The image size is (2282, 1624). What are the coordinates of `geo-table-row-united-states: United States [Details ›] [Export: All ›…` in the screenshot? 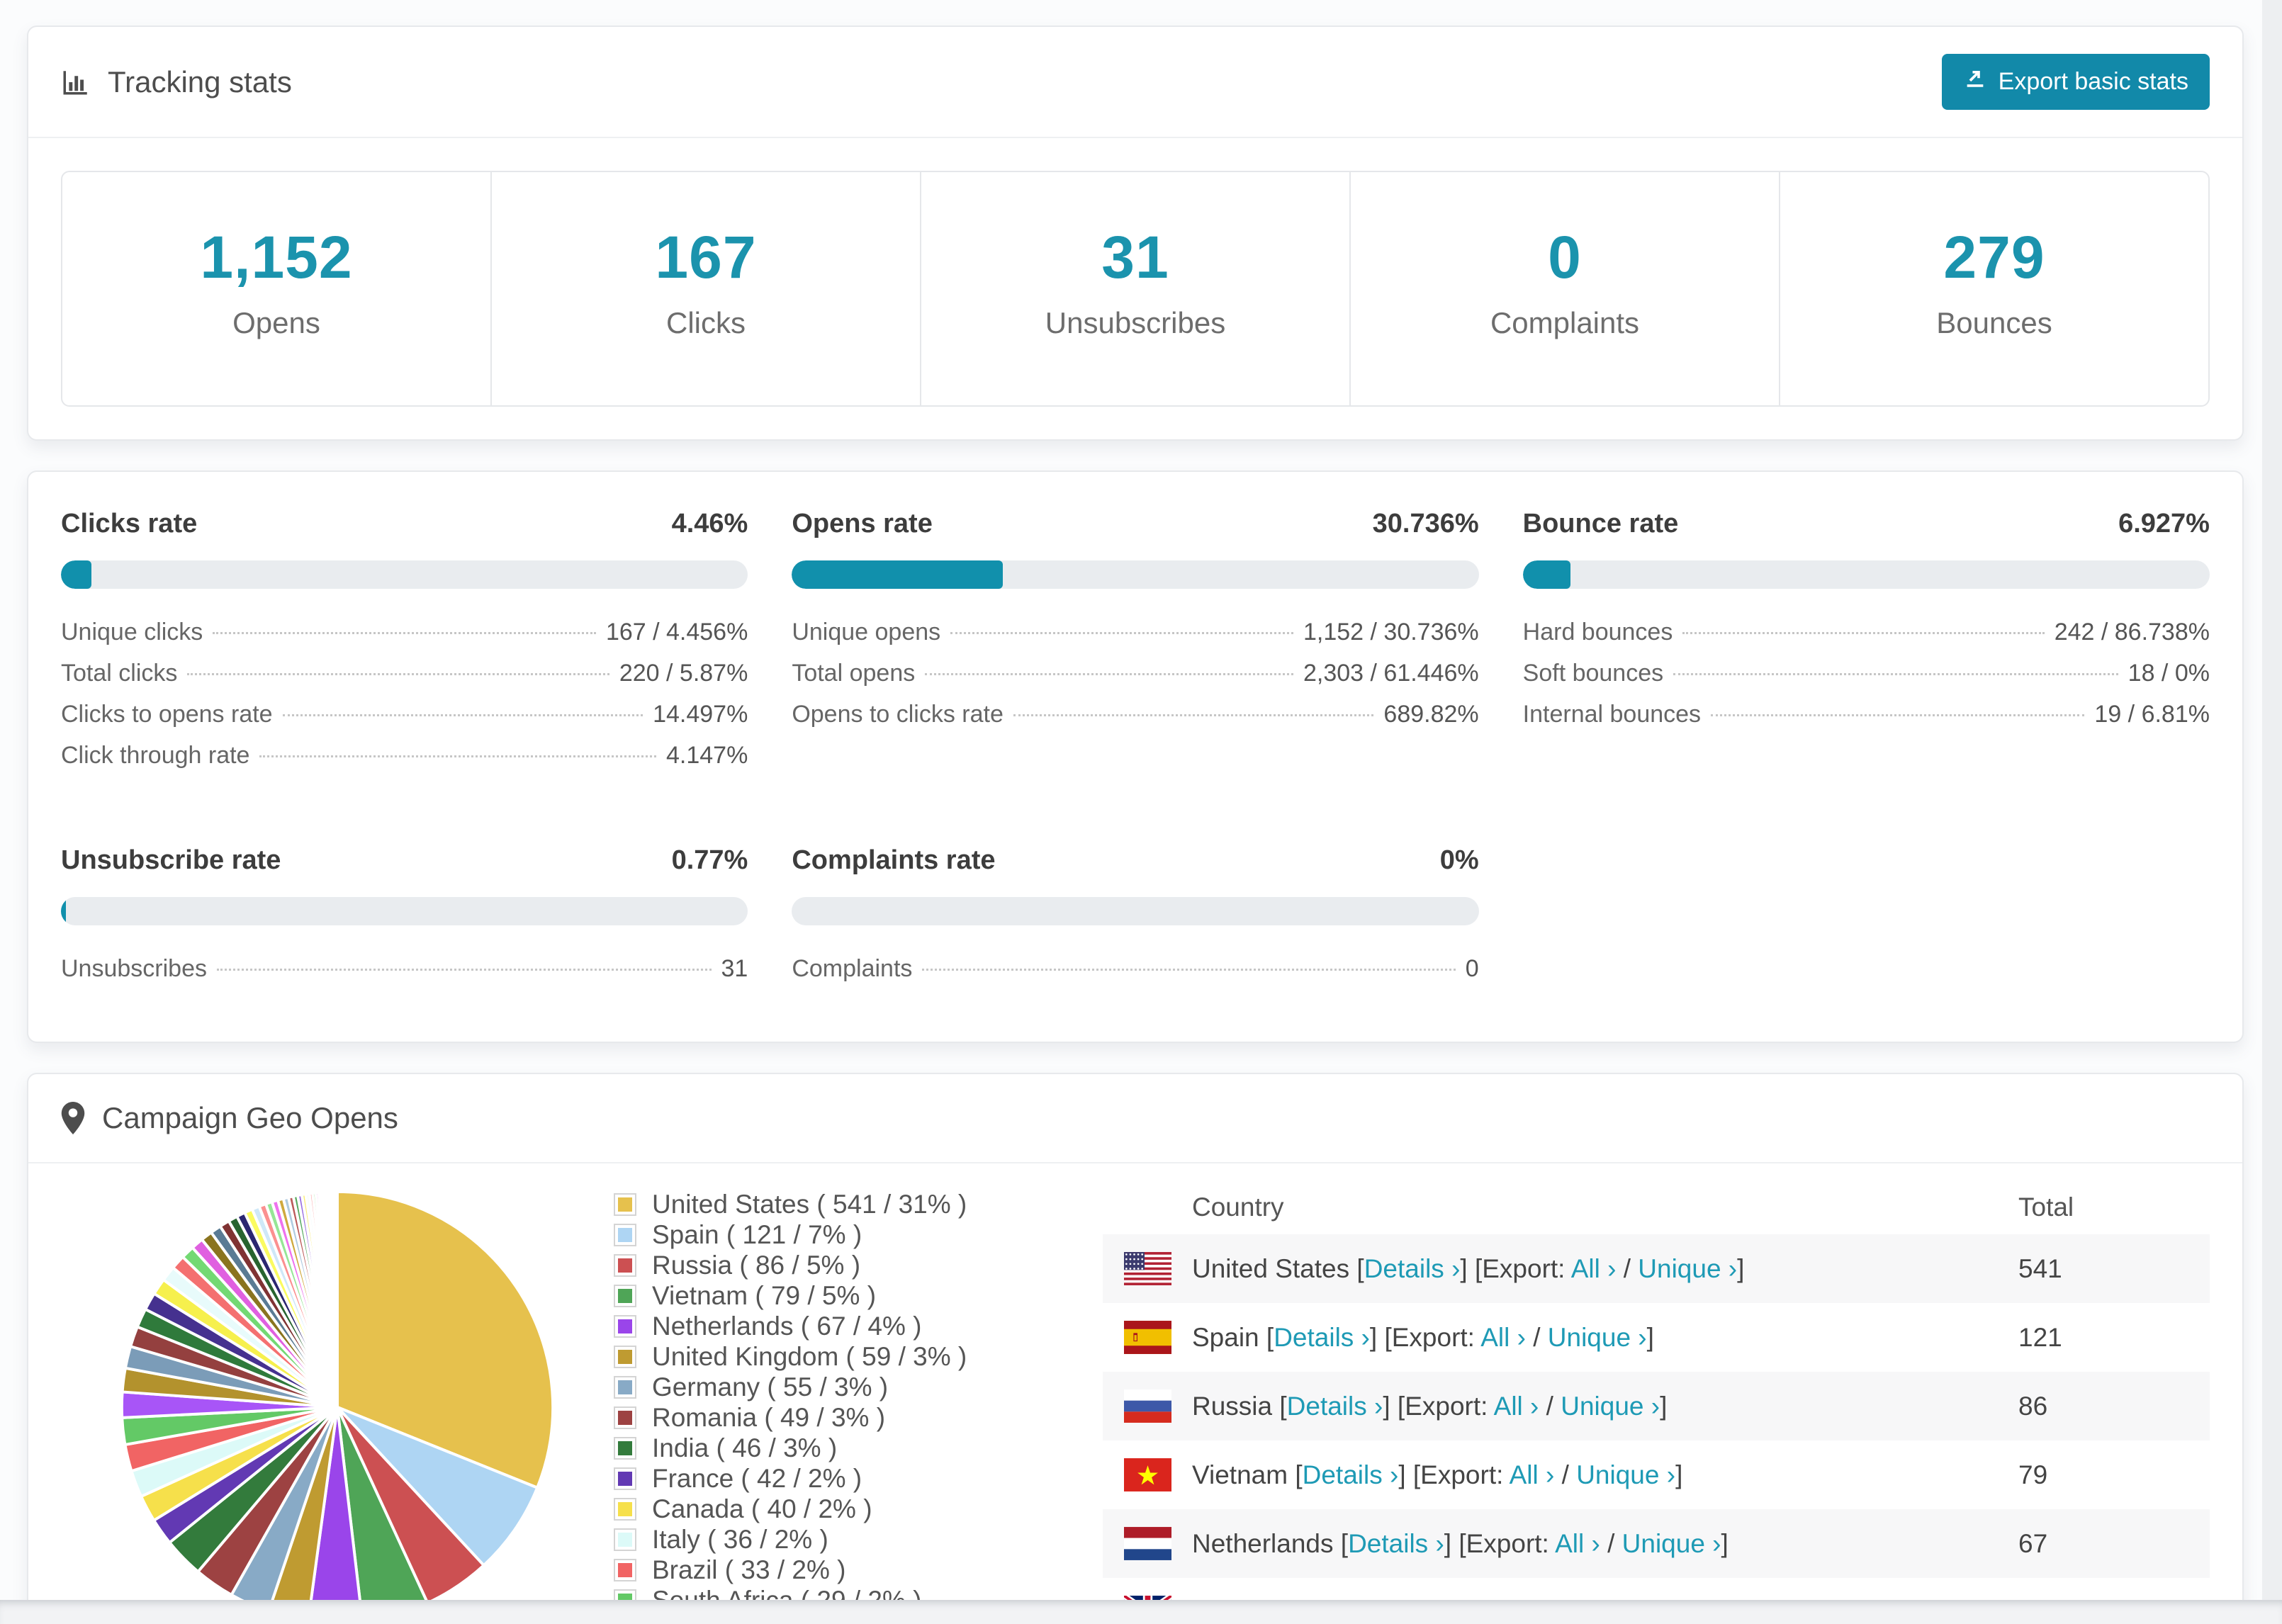 It's located at (1656, 1268).